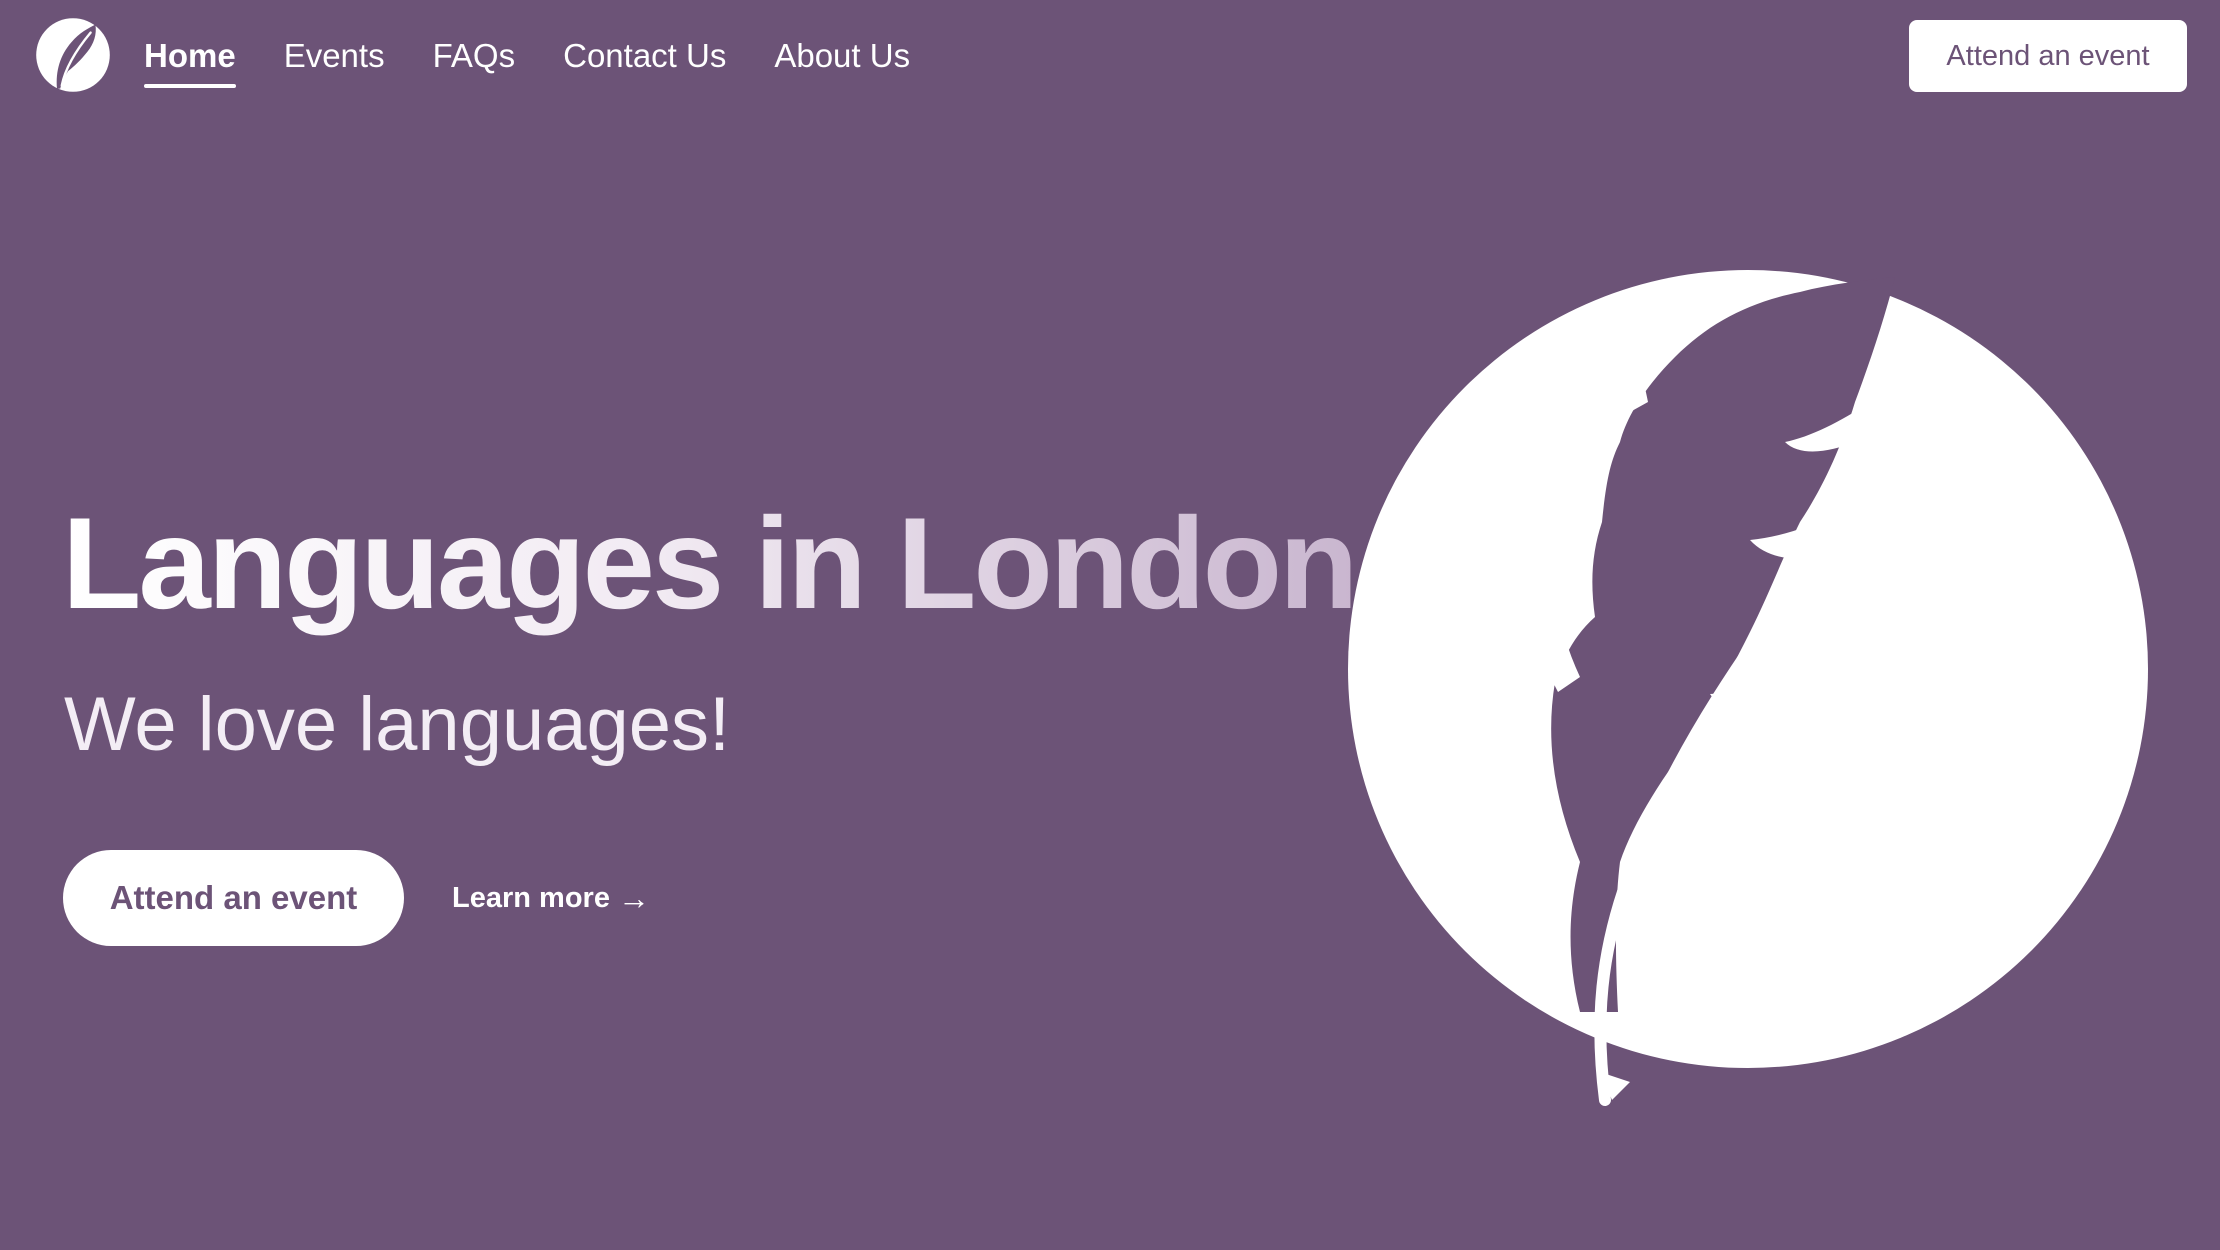 This screenshot has width=2220, height=1250. What do you see at coordinates (842, 56) in the screenshot?
I see `nav-about-us: About Us` at bounding box center [842, 56].